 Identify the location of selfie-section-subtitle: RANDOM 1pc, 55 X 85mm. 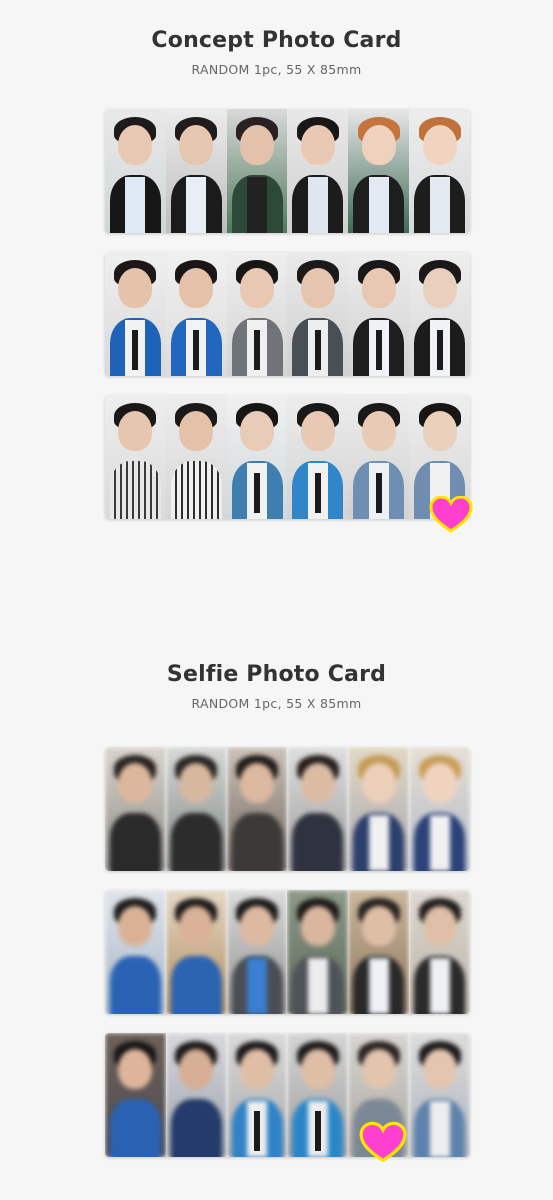
(276, 703).